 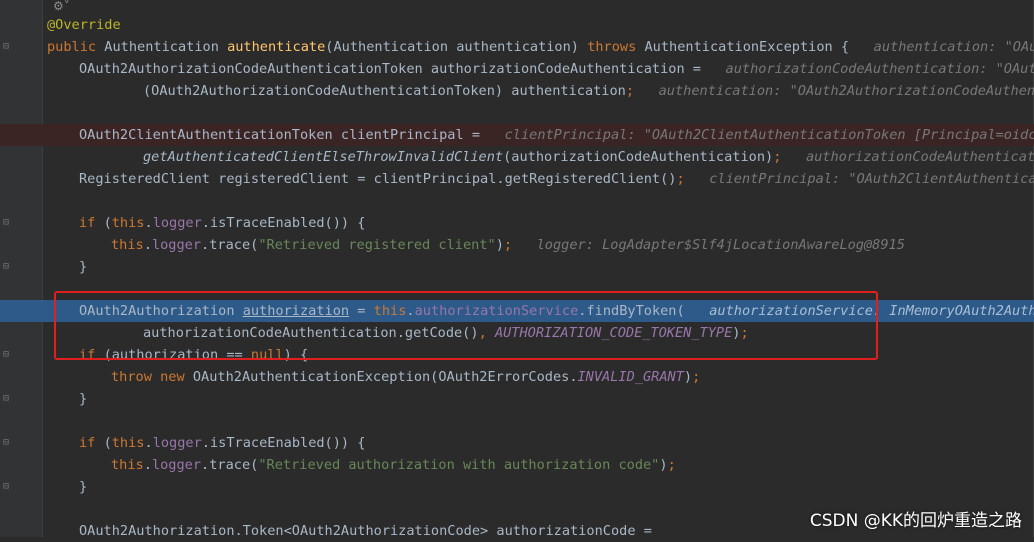 I want to click on code-token: INVALID_GRANT, so click(x=630, y=377).